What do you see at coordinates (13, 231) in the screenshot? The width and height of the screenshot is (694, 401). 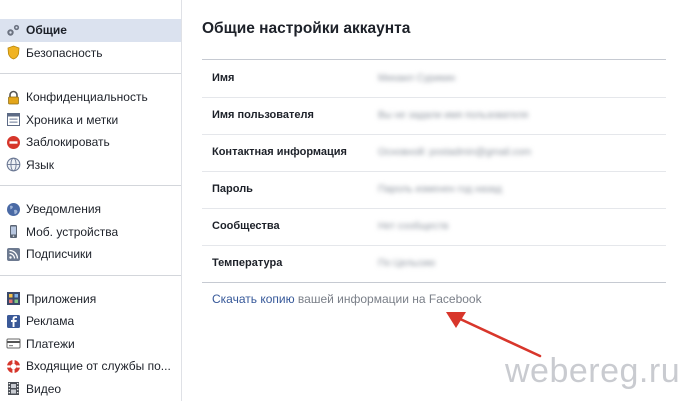 I see `mobile-icon` at bounding box center [13, 231].